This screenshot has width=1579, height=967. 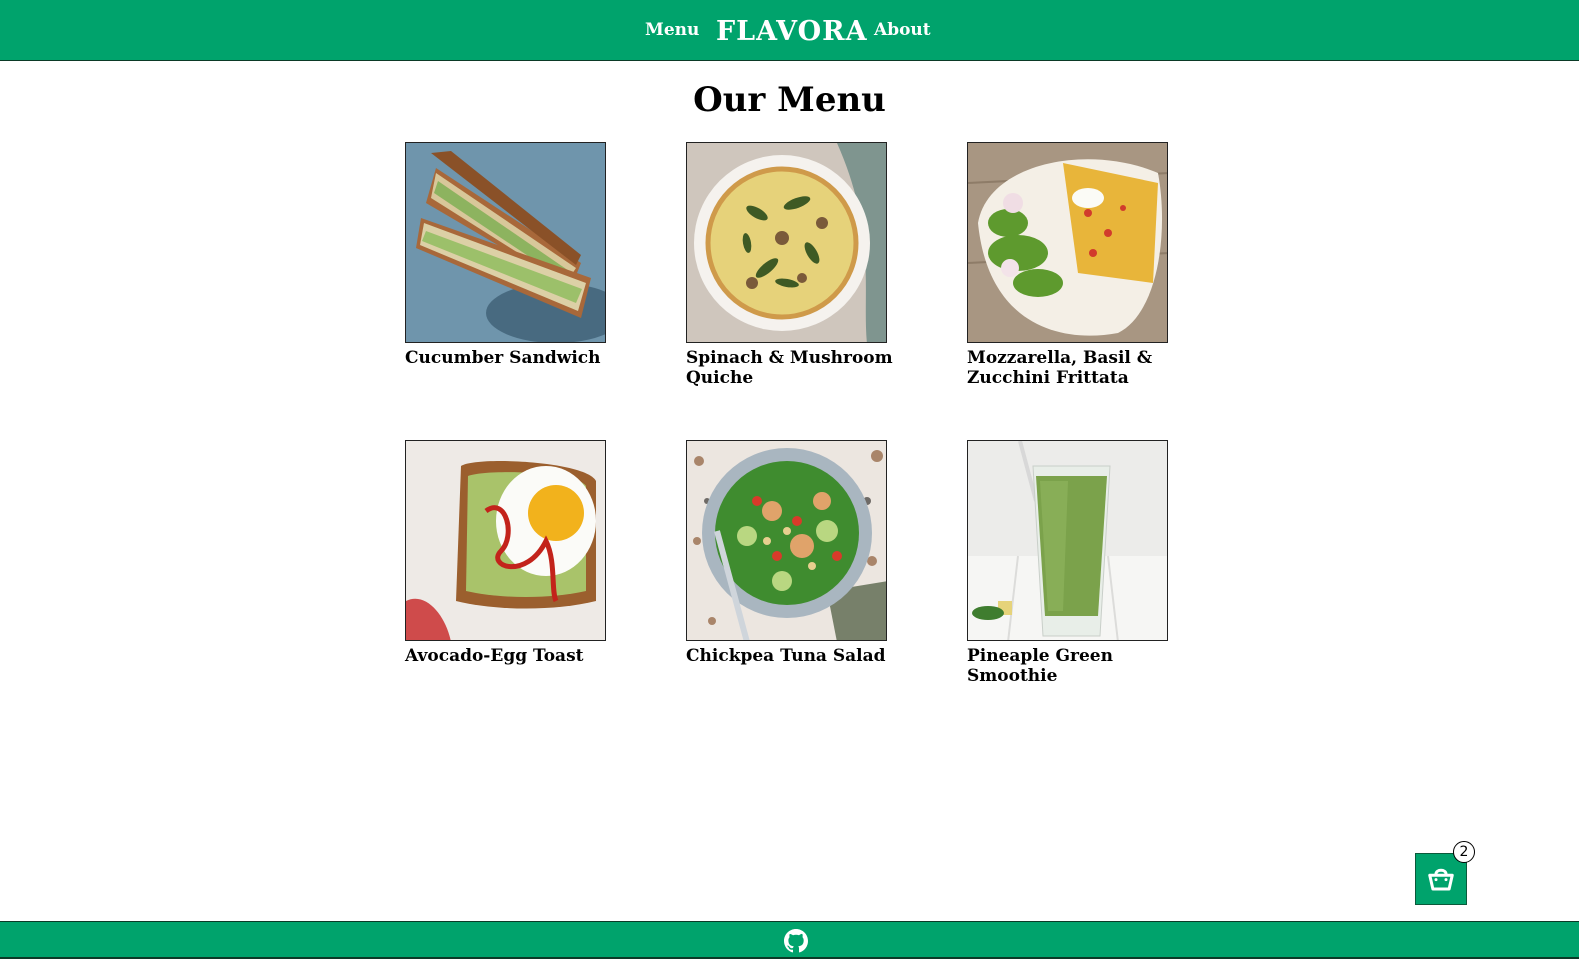 I want to click on green-smoothie-image, so click(x=1067, y=540).